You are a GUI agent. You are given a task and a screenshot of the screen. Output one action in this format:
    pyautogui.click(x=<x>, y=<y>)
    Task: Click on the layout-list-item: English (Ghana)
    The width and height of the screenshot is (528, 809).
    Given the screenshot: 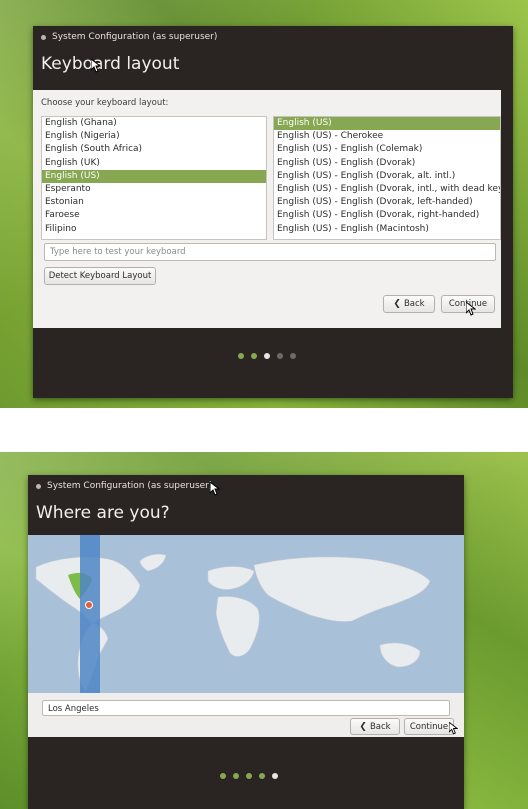 What is the action you would take?
    pyautogui.click(x=154, y=123)
    